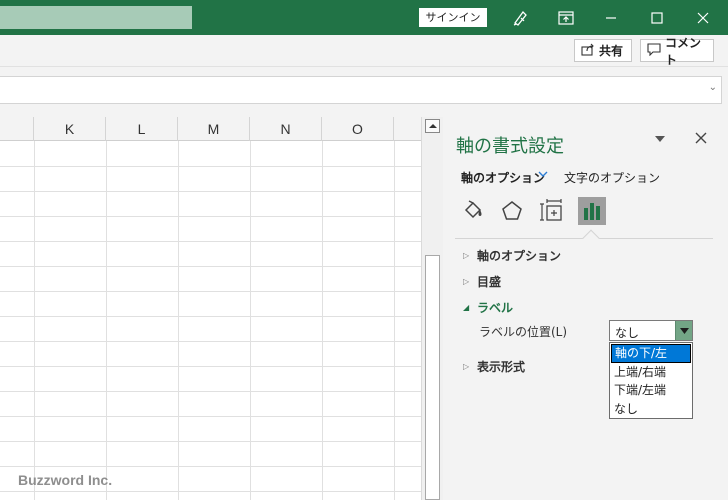  Describe the element at coordinates (519, 256) in the screenshot. I see `section-label: 軸のオプション` at that location.